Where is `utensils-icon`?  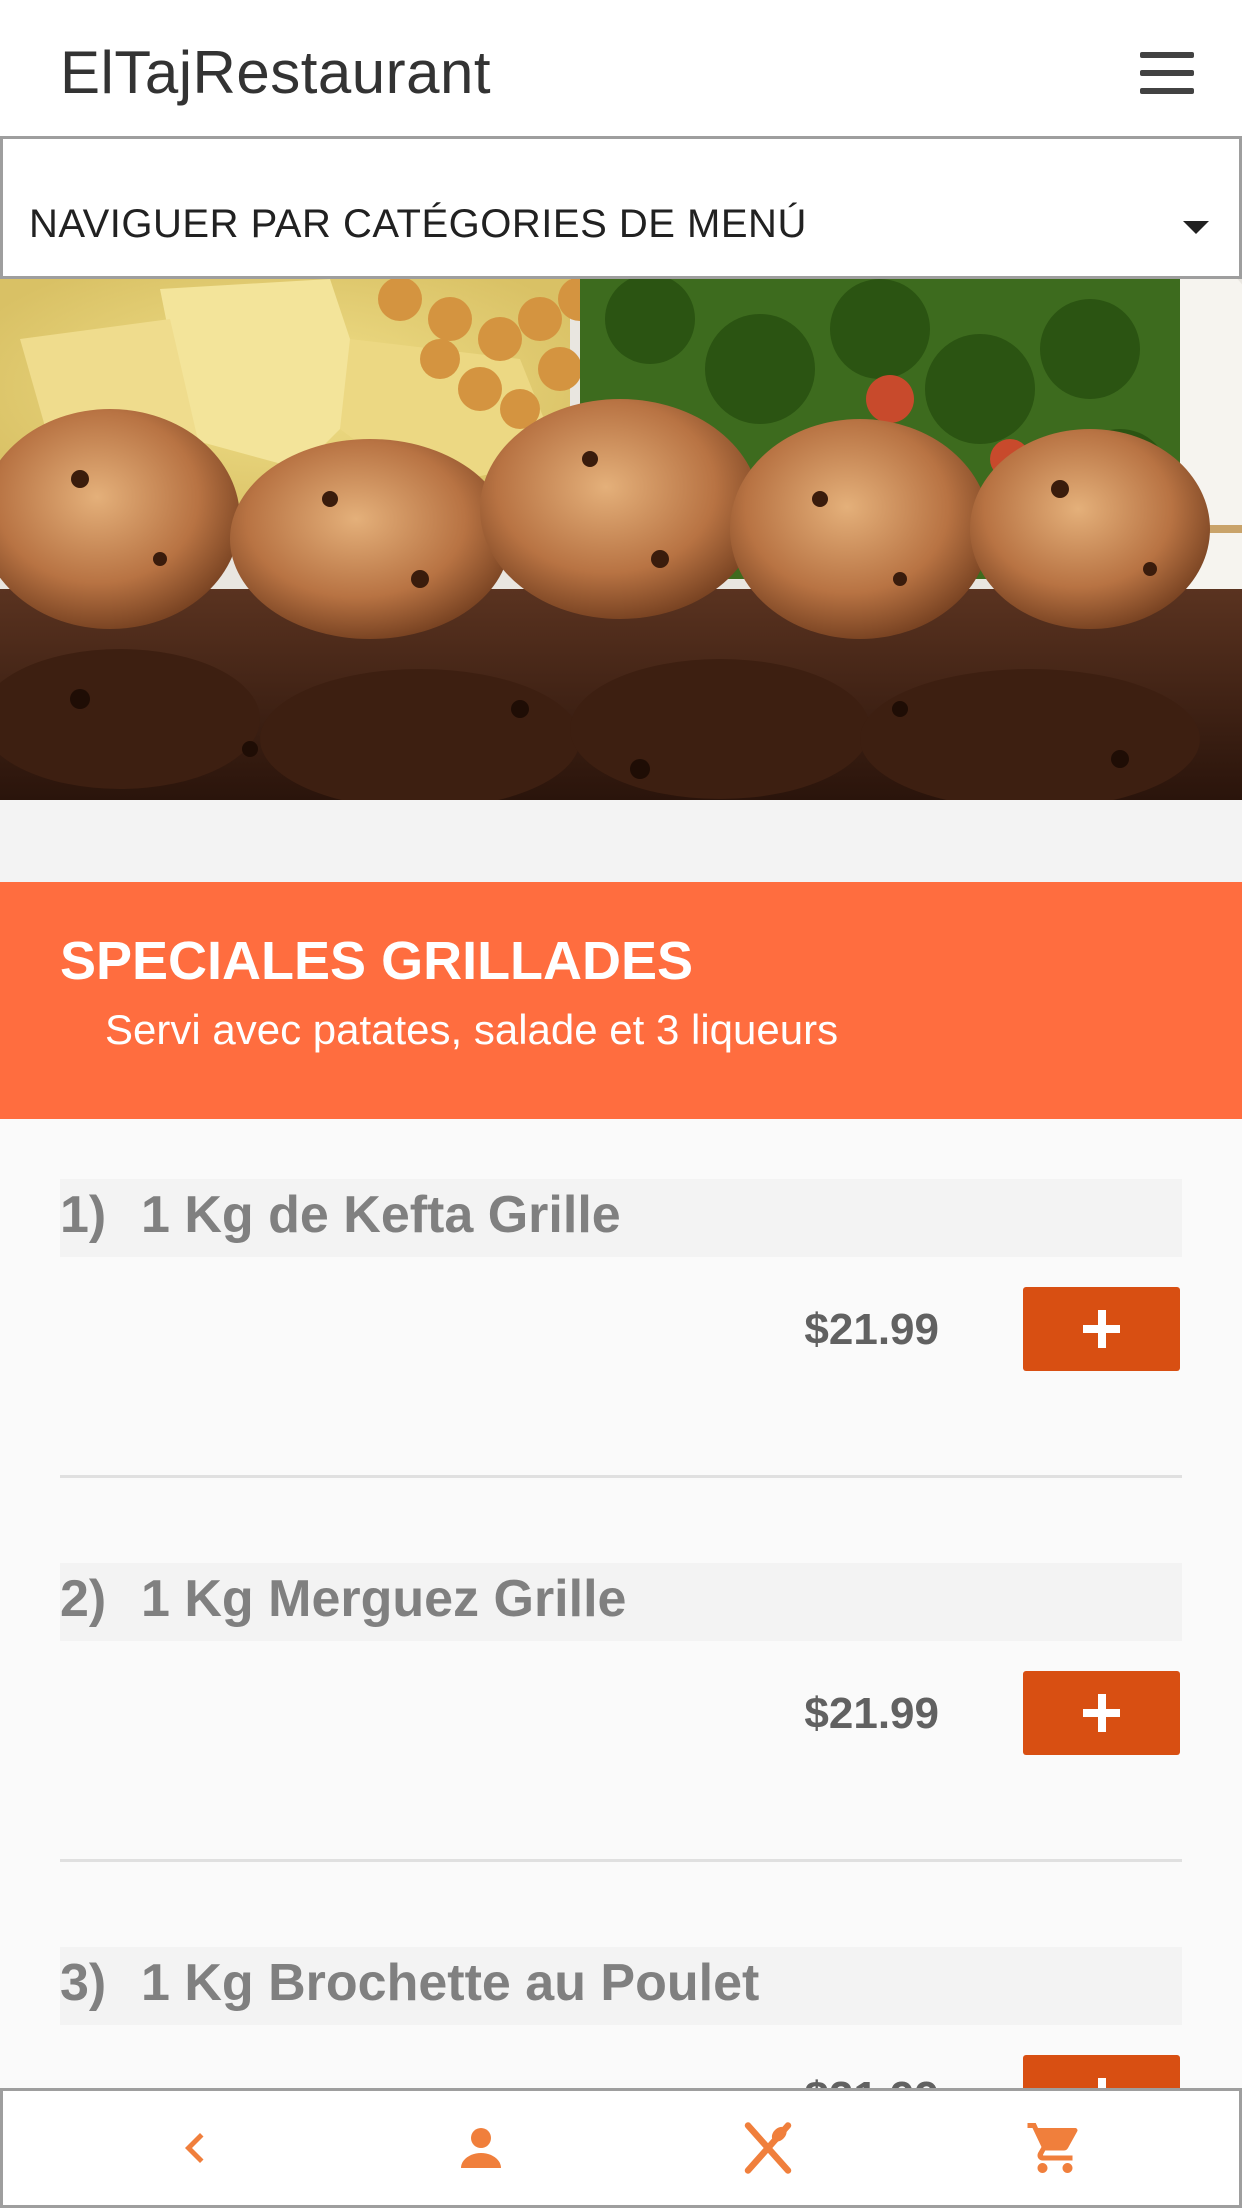
utensils-icon is located at coordinates (768, 2148).